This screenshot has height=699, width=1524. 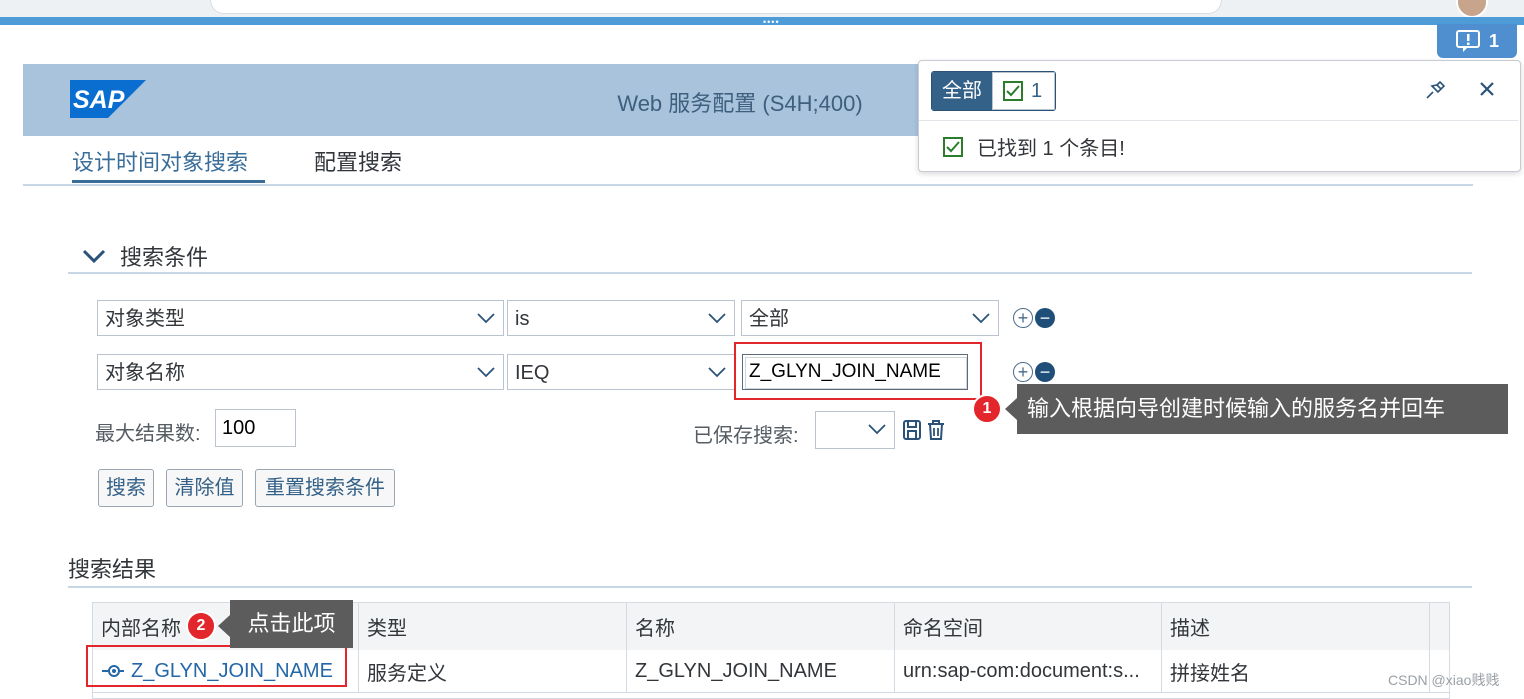 I want to click on tab-configuration-search: 配置搜索, so click(x=358, y=161).